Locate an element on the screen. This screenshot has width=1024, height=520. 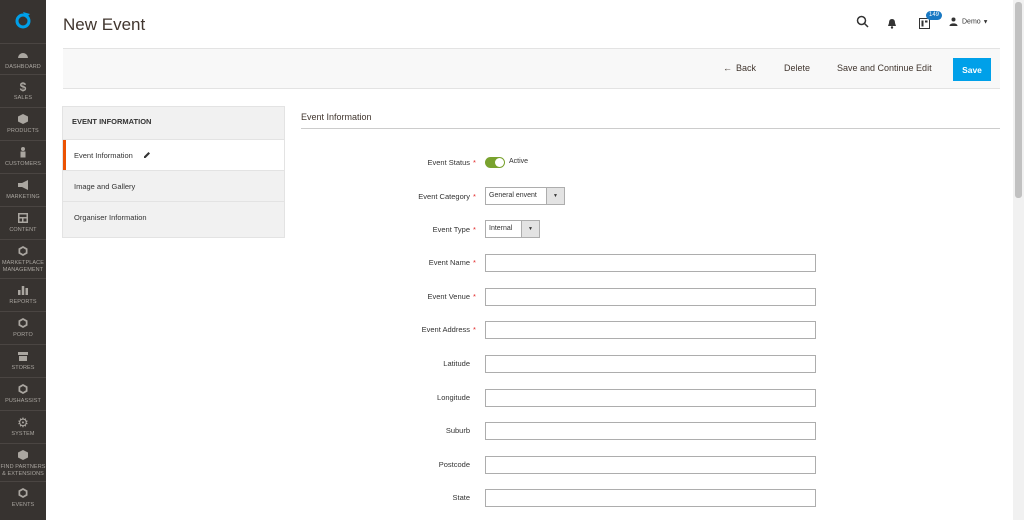
sidebar-item-products: PRODUCTS is located at coordinates (23, 122).